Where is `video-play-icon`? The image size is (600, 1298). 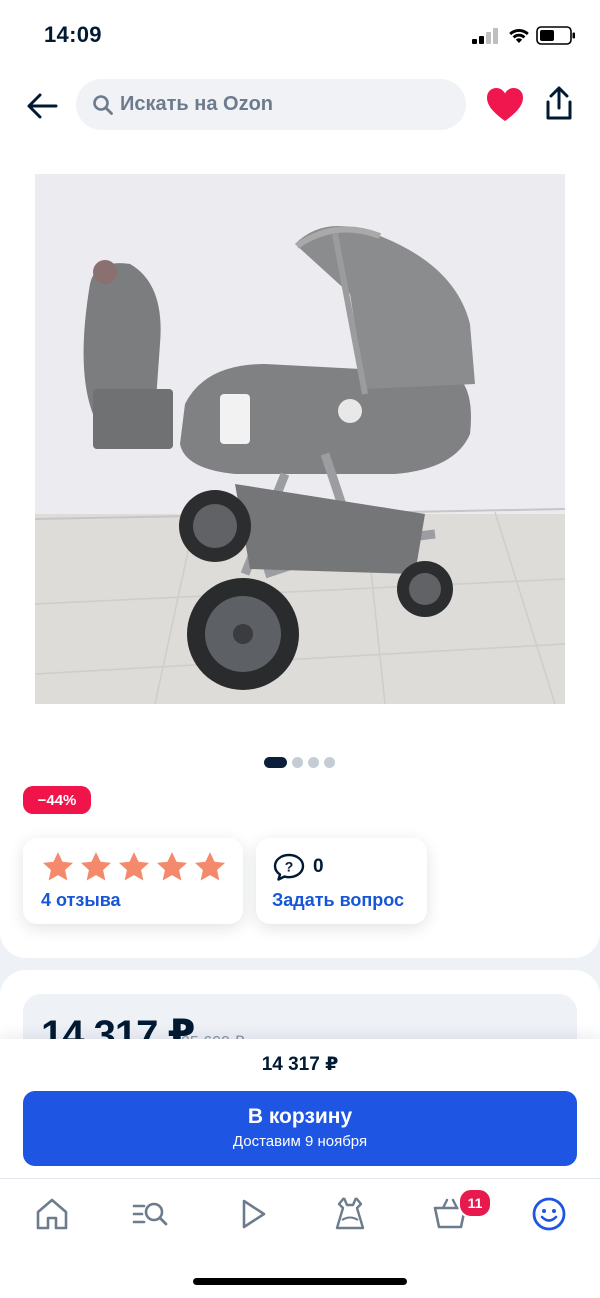 video-play-icon is located at coordinates (252, 1214).